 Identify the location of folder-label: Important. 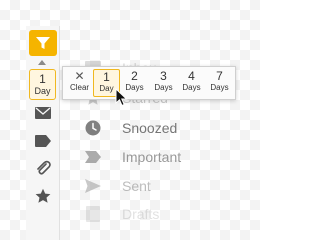
(152, 157).